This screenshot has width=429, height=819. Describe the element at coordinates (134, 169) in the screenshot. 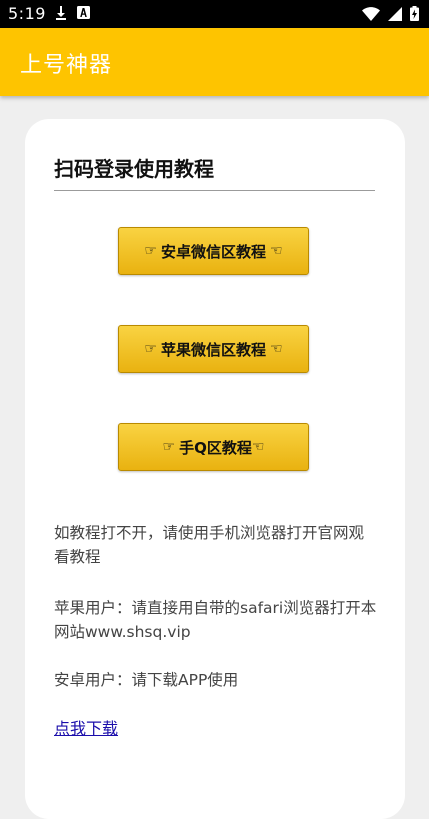

I see `card-title: 扫码登录使用教程` at that location.